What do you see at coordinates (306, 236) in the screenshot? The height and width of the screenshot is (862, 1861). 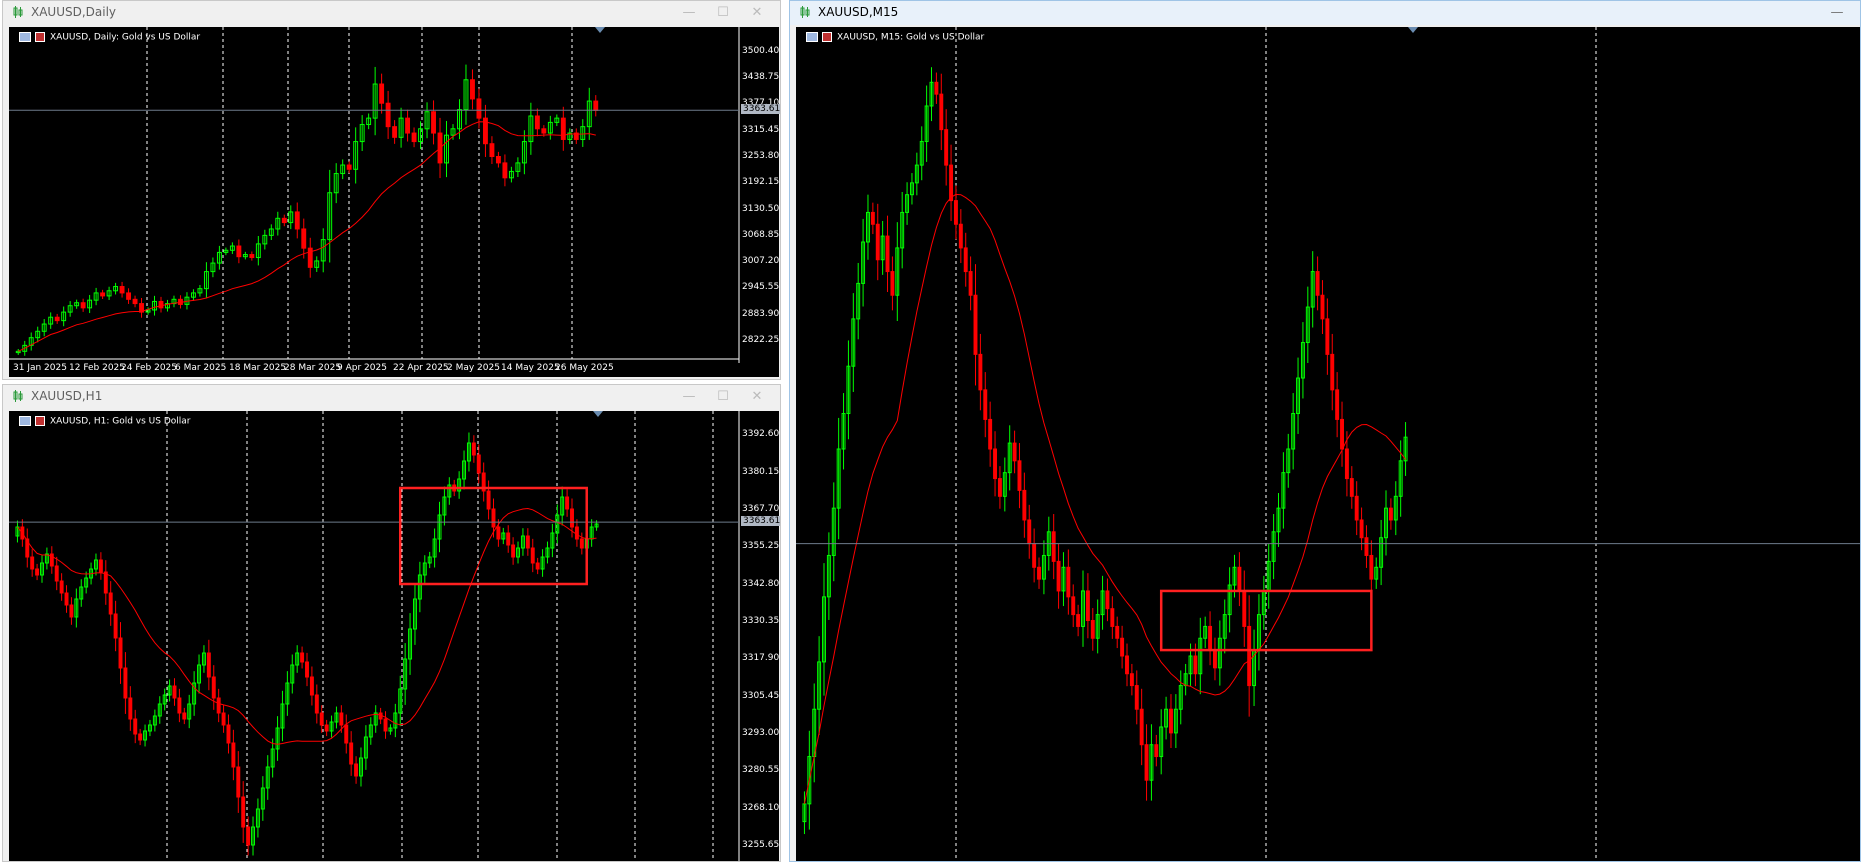 I see `moving-average-line` at bounding box center [306, 236].